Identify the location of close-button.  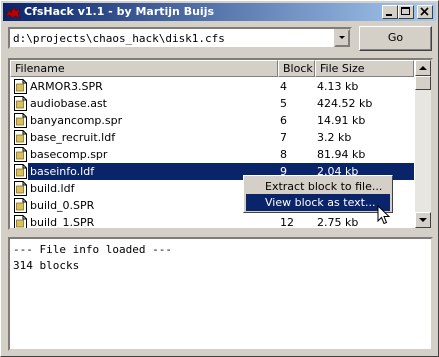
(425, 12).